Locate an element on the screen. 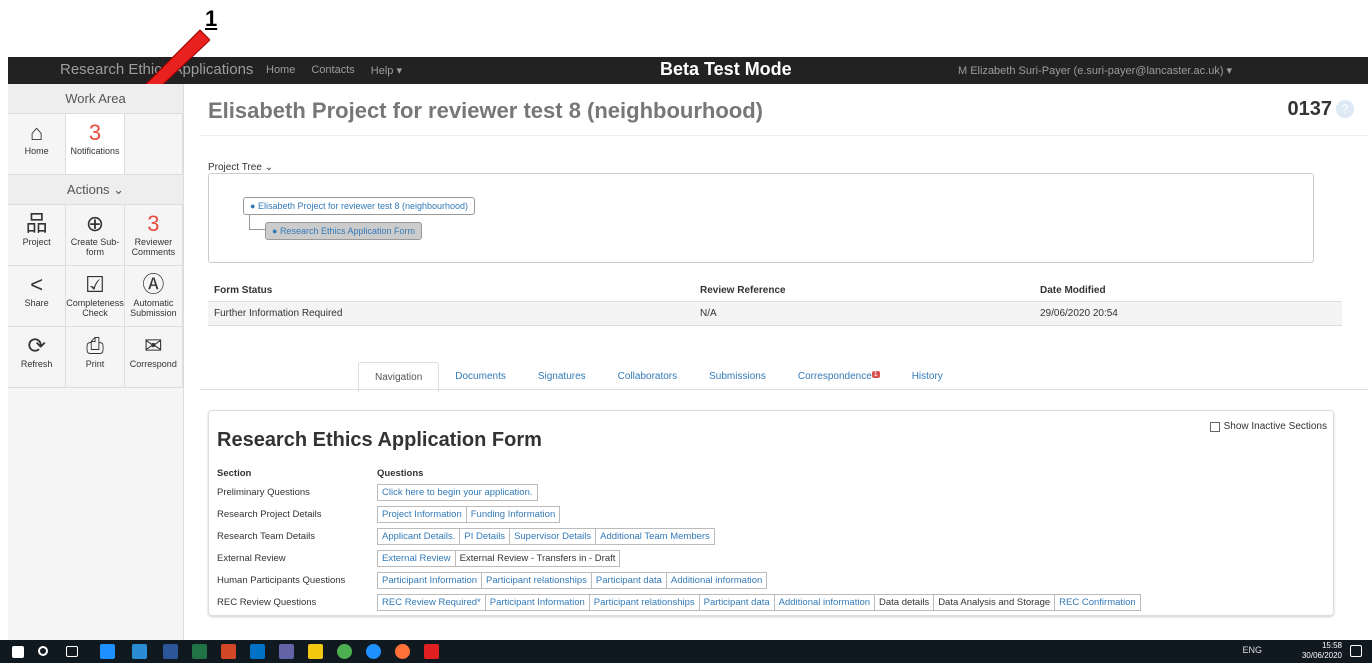  home-button: ⌂ Home is located at coordinates (37, 144).